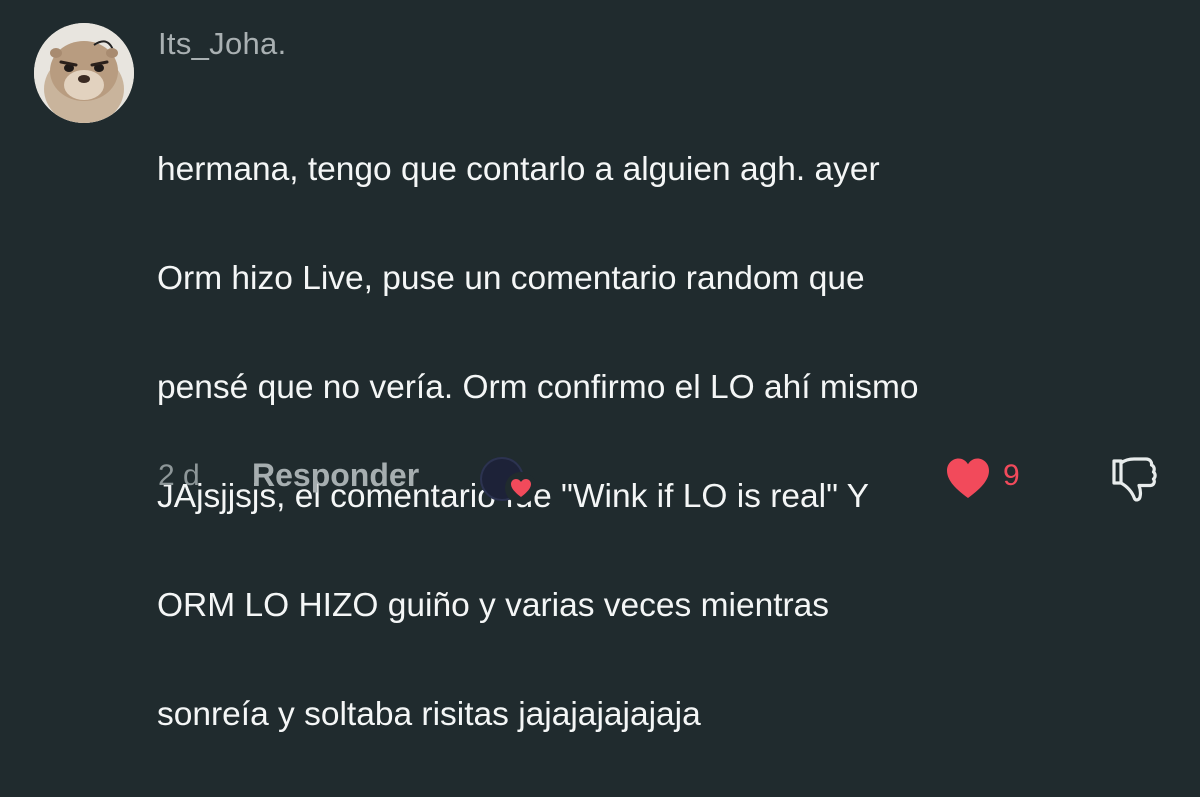 The height and width of the screenshot is (797, 1200). Describe the element at coordinates (1134, 480) in the screenshot. I see `thumbs-down-icon` at that location.